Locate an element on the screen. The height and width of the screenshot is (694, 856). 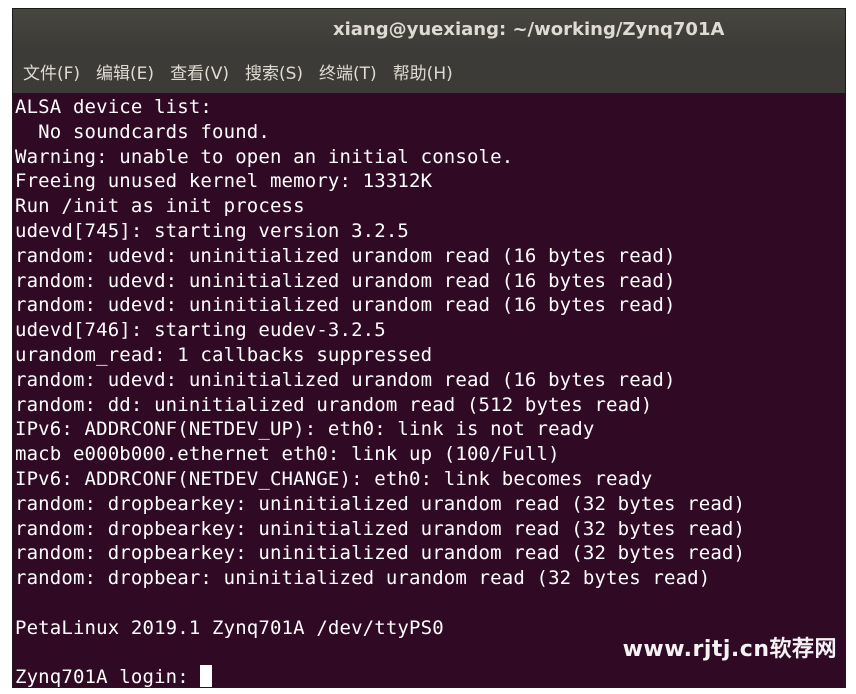
window-title: xiang@yuexiang: ~/working/Zynq701A is located at coordinates (529, 29).